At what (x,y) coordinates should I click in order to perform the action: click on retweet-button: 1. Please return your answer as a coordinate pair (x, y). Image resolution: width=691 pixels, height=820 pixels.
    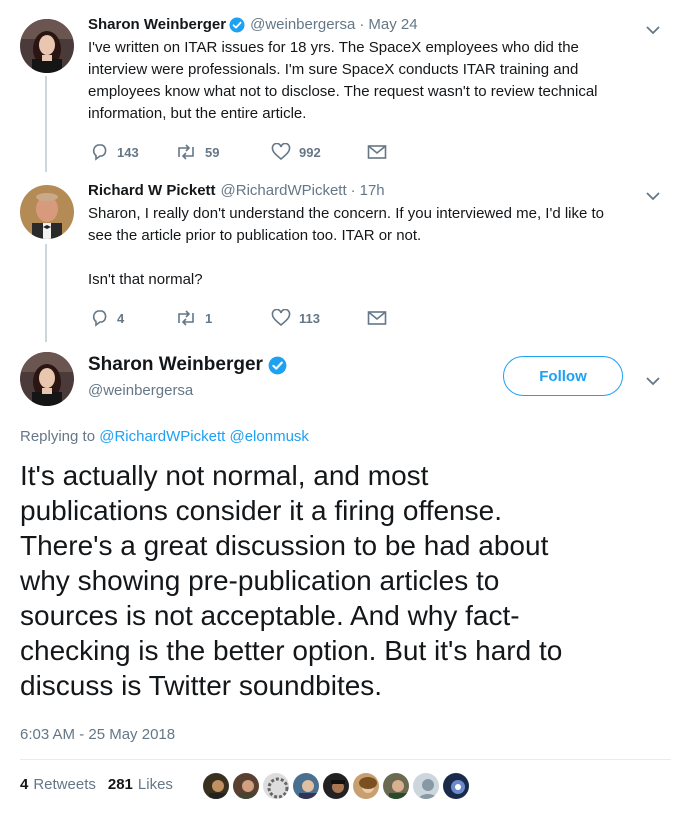
    Looking at the image, I should click on (223, 318).